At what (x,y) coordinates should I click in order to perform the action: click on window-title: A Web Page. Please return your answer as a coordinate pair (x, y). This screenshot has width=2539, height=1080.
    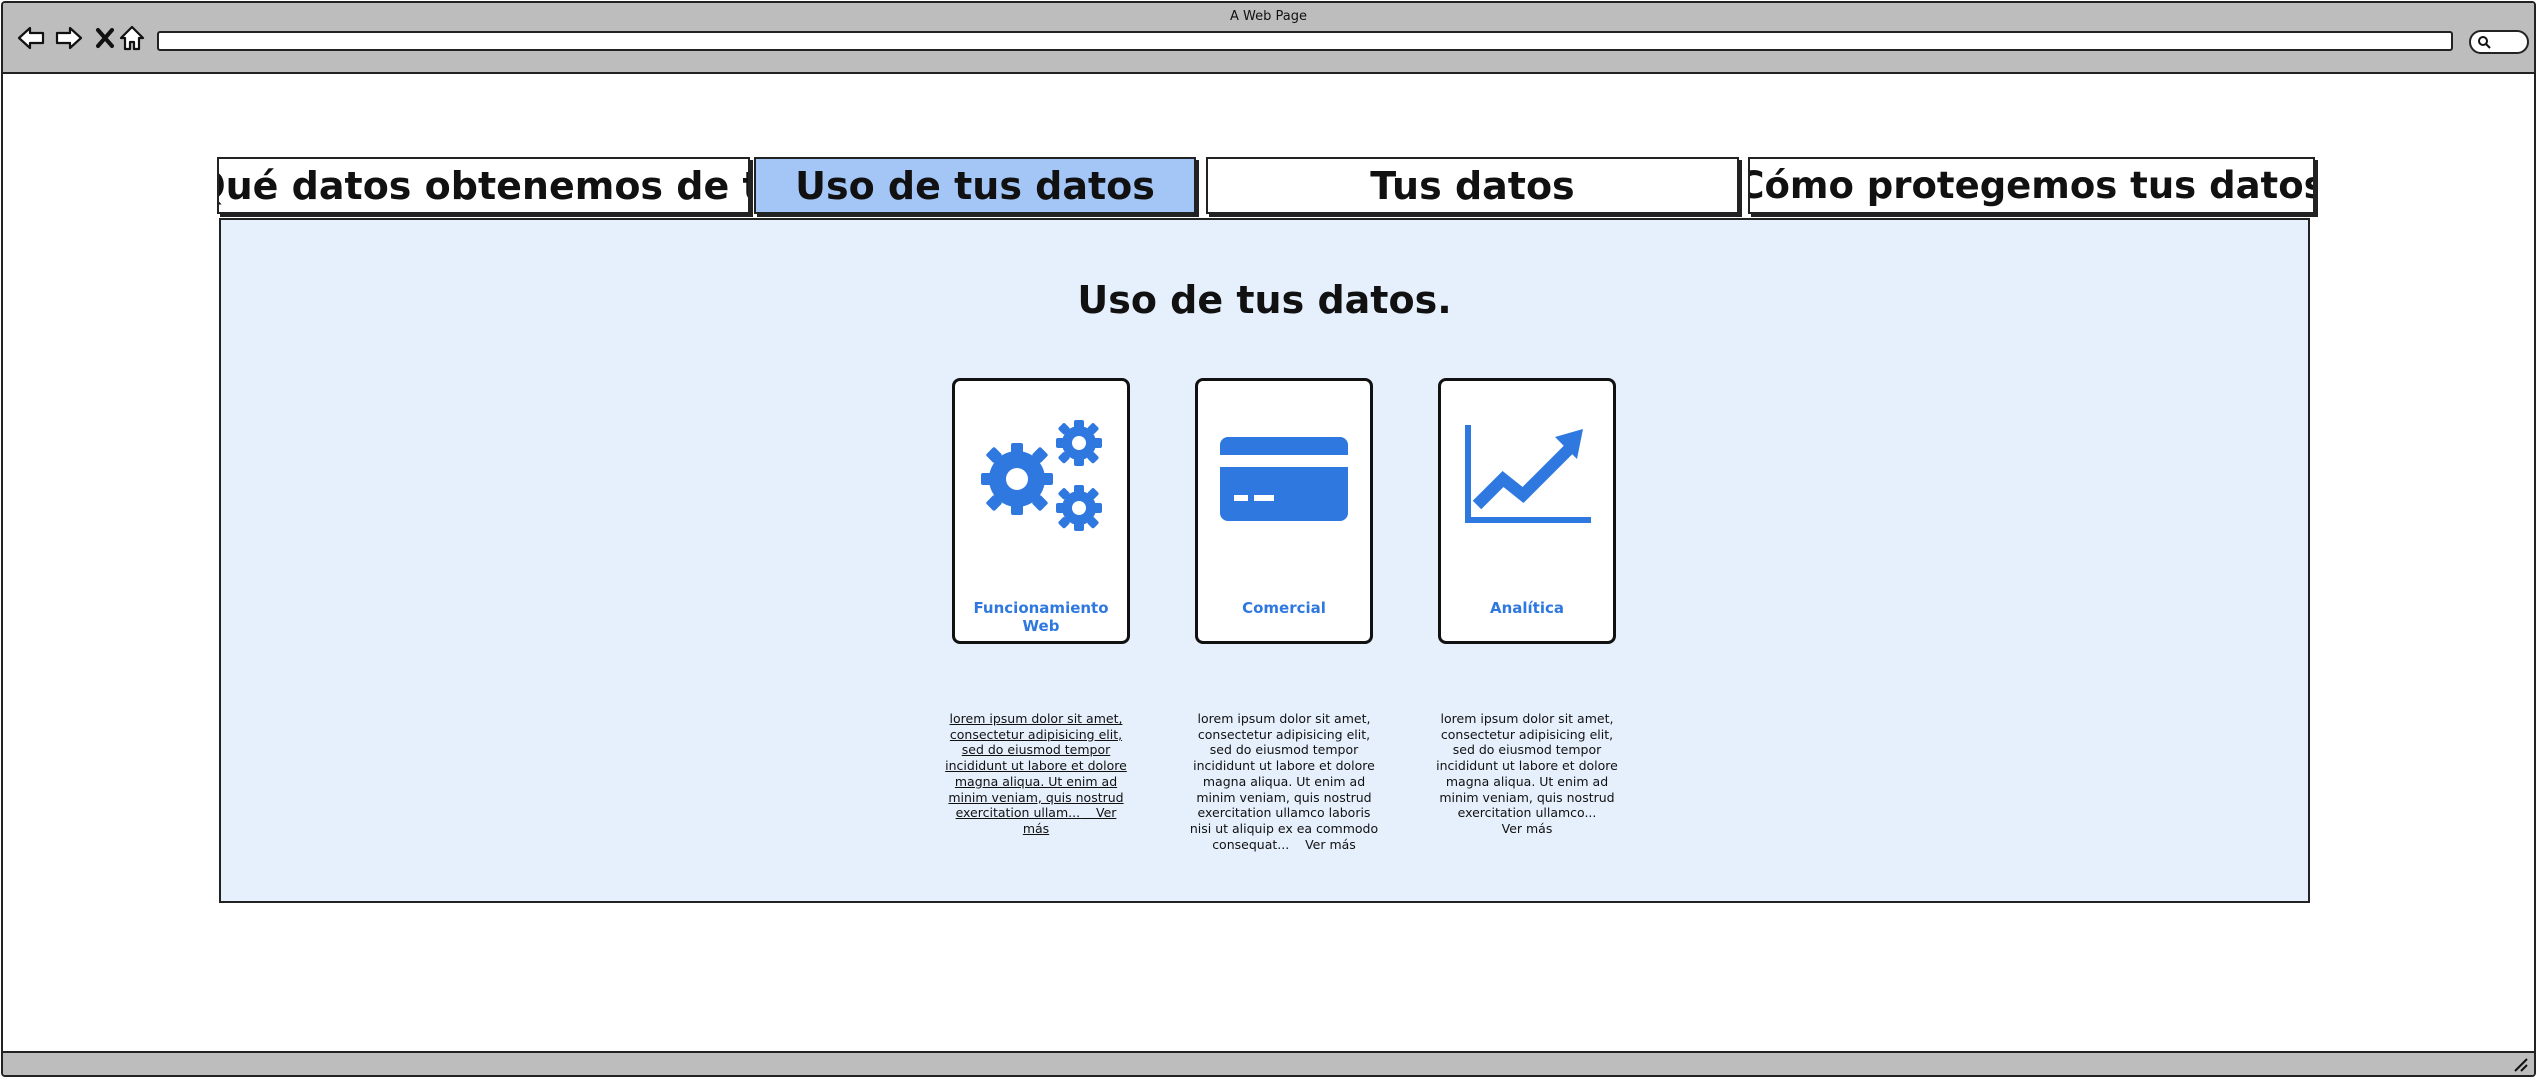
    Looking at the image, I should click on (1268, 16).